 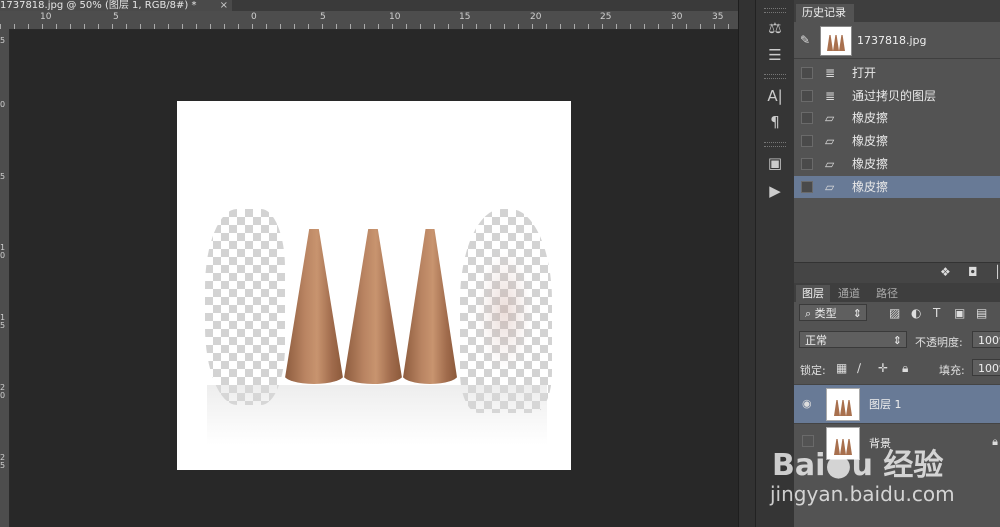 What do you see at coordinates (3, 391) in the screenshot?
I see `ruler-label: 2 0` at bounding box center [3, 391].